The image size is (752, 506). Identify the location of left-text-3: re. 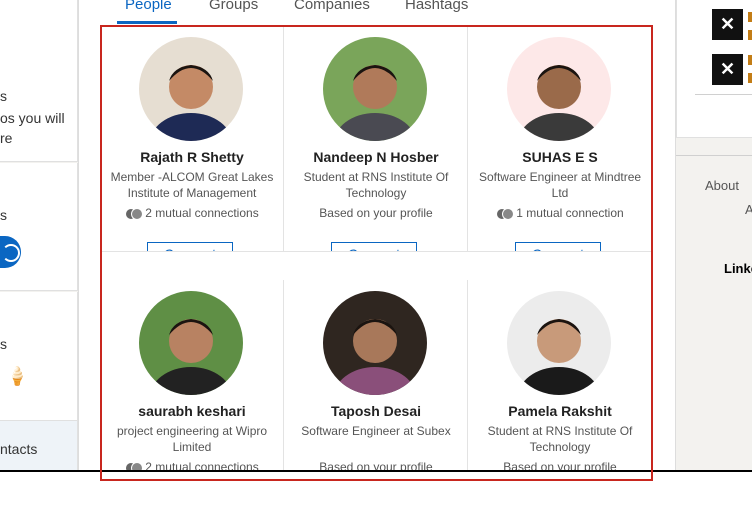
(6, 138).